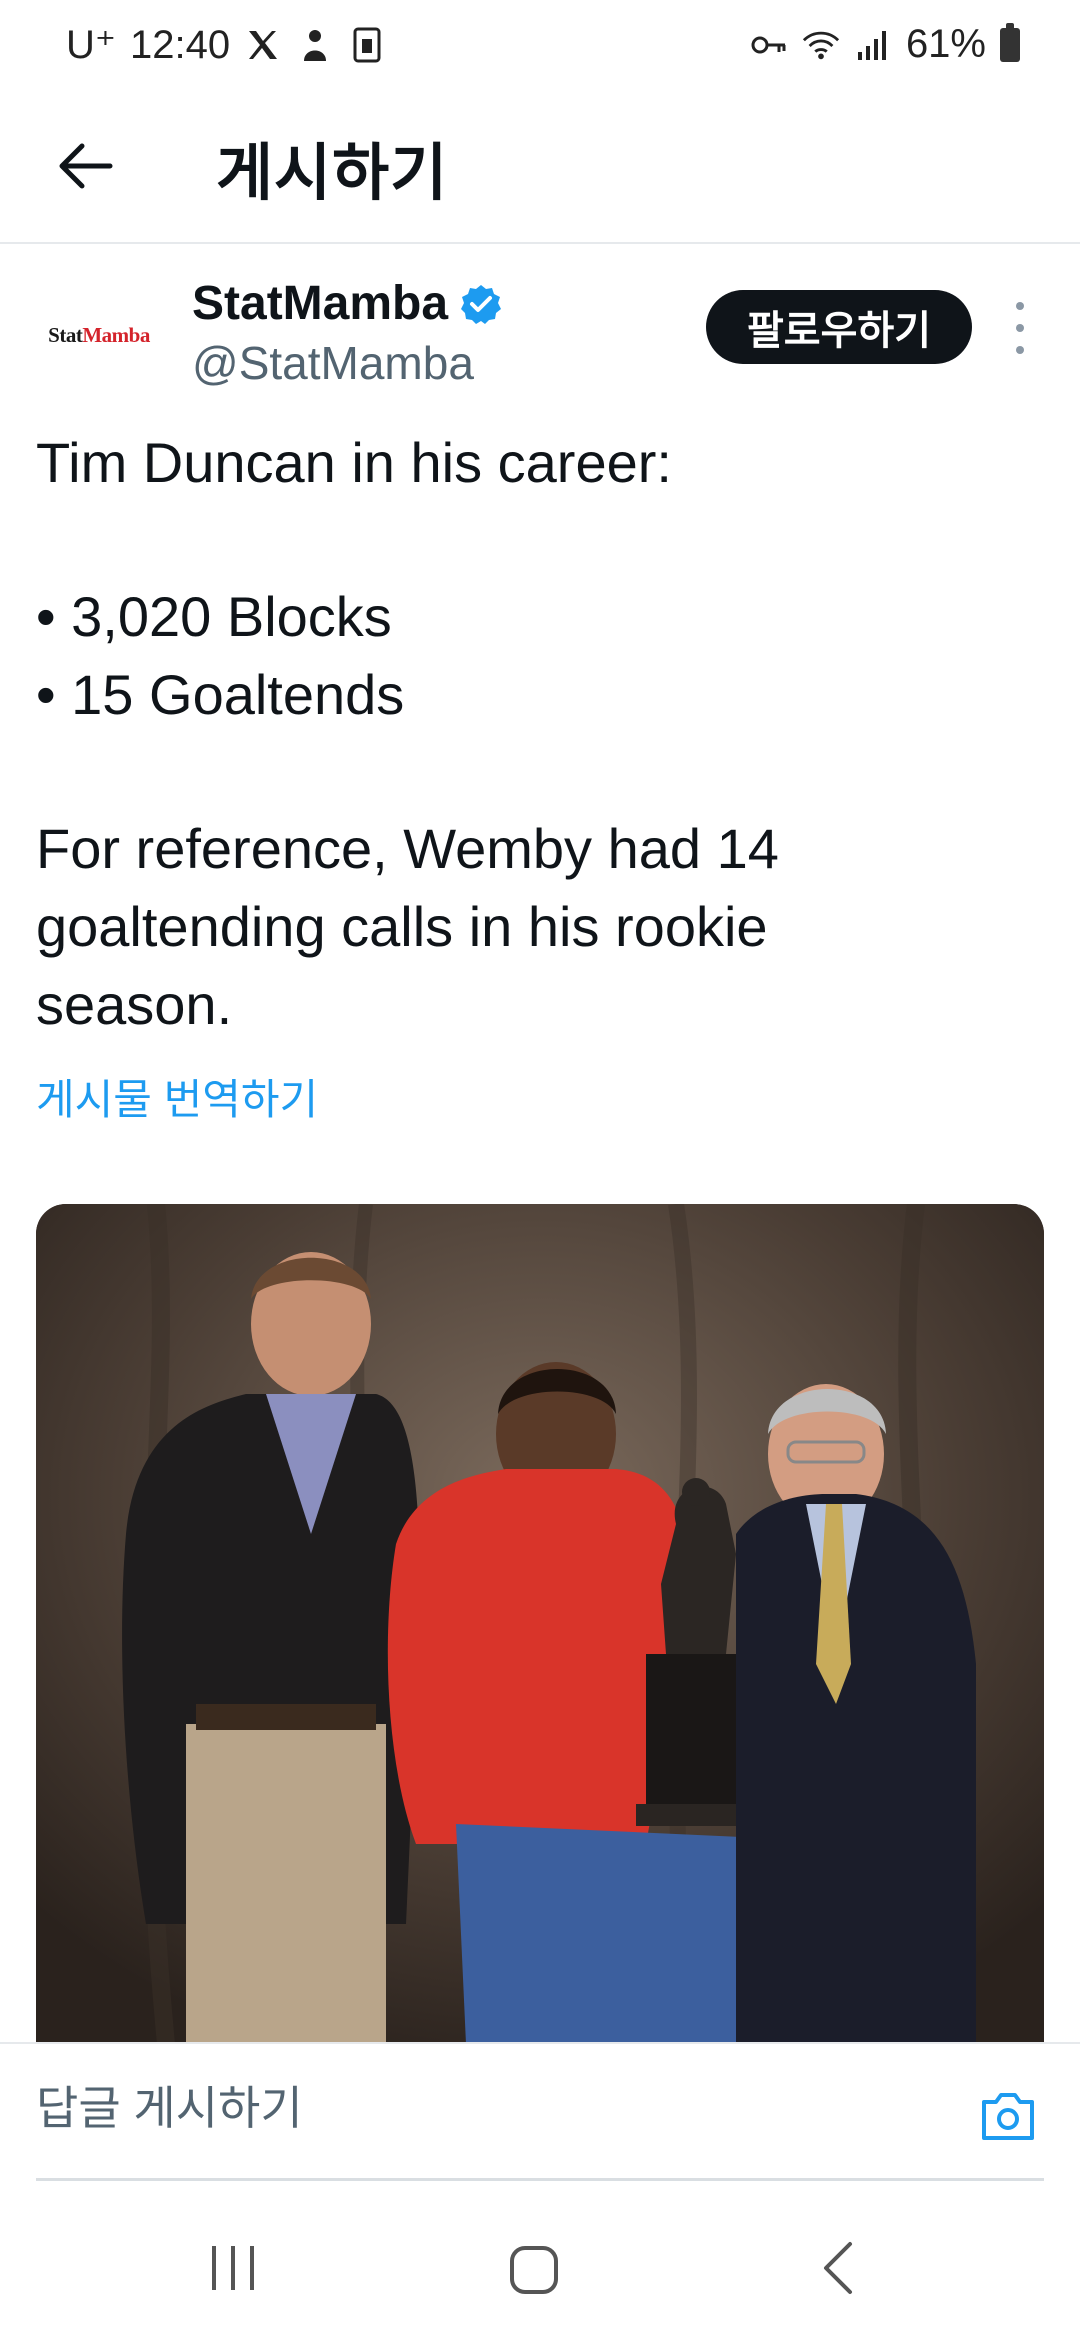 This screenshot has height=2340, width=1080. Describe the element at coordinates (315, 45) in the screenshot. I see `bixby-icon` at that location.